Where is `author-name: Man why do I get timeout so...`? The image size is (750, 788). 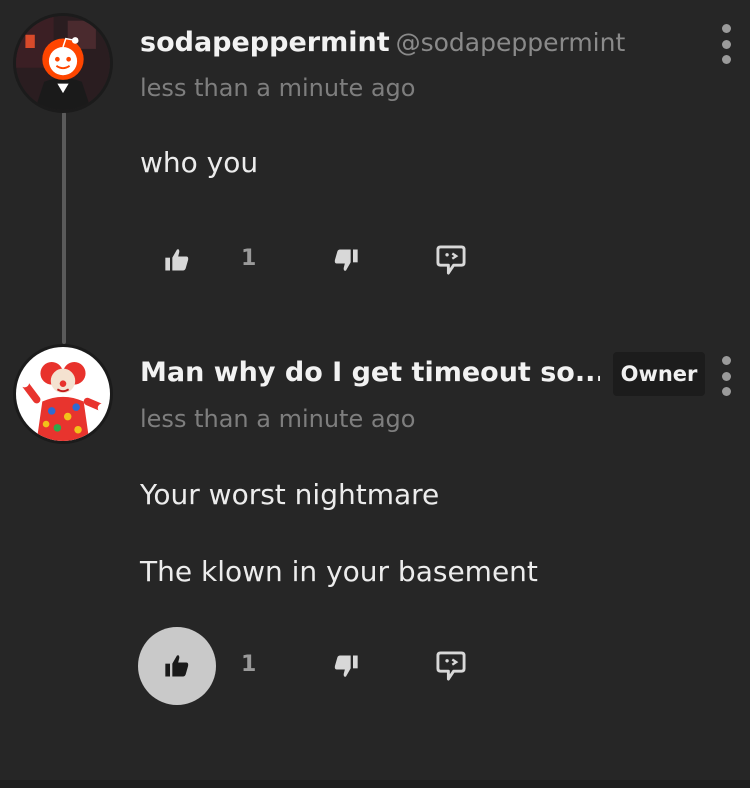 author-name: Man why do I get timeout so... is located at coordinates (370, 372).